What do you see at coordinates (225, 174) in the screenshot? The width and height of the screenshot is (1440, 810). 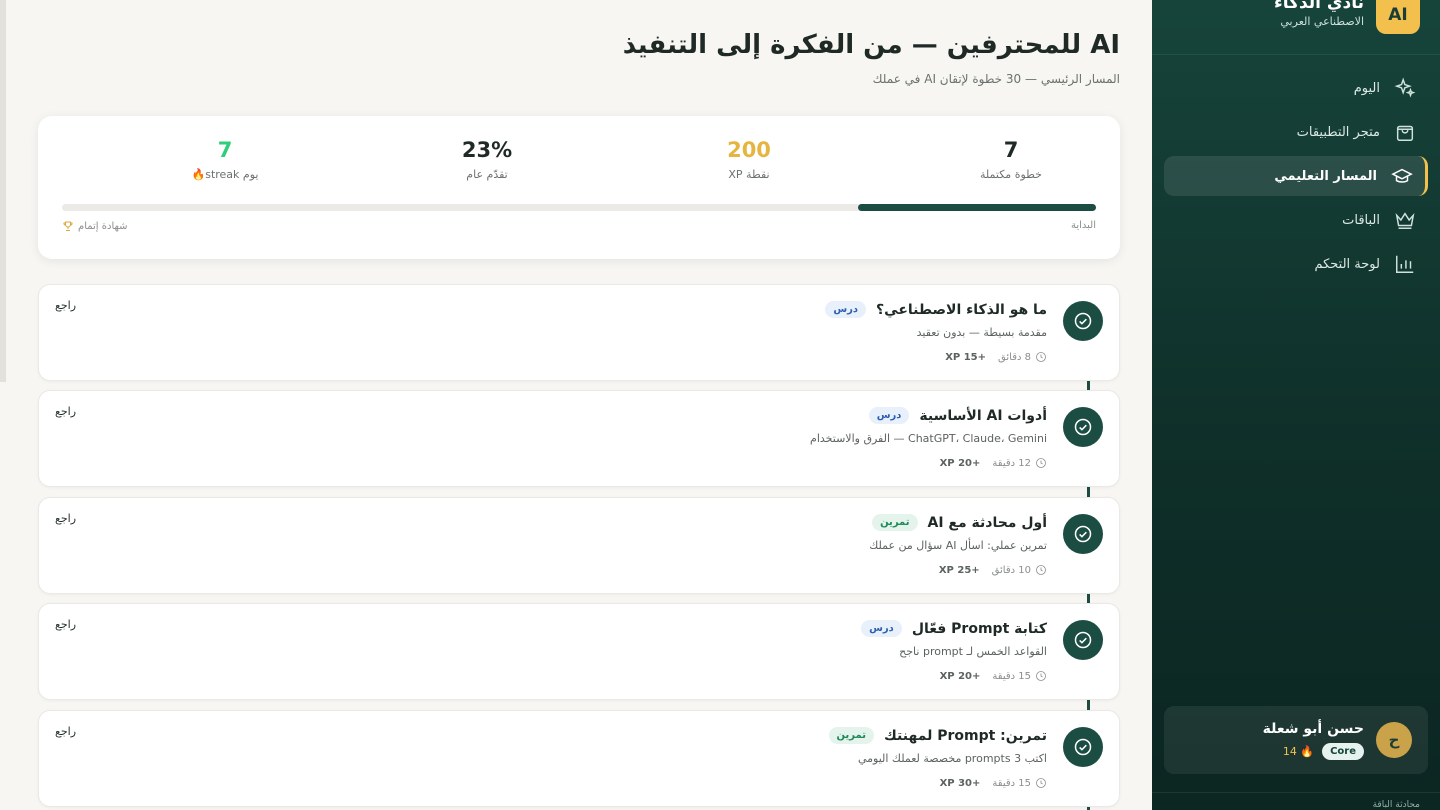 I see `stat-label: يوم streak🔥` at bounding box center [225, 174].